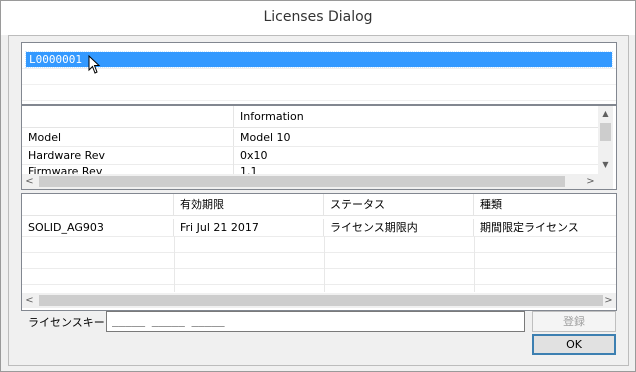 The image size is (636, 372). I want to click on license-key-input: _____ _____ _____, so click(315, 321).